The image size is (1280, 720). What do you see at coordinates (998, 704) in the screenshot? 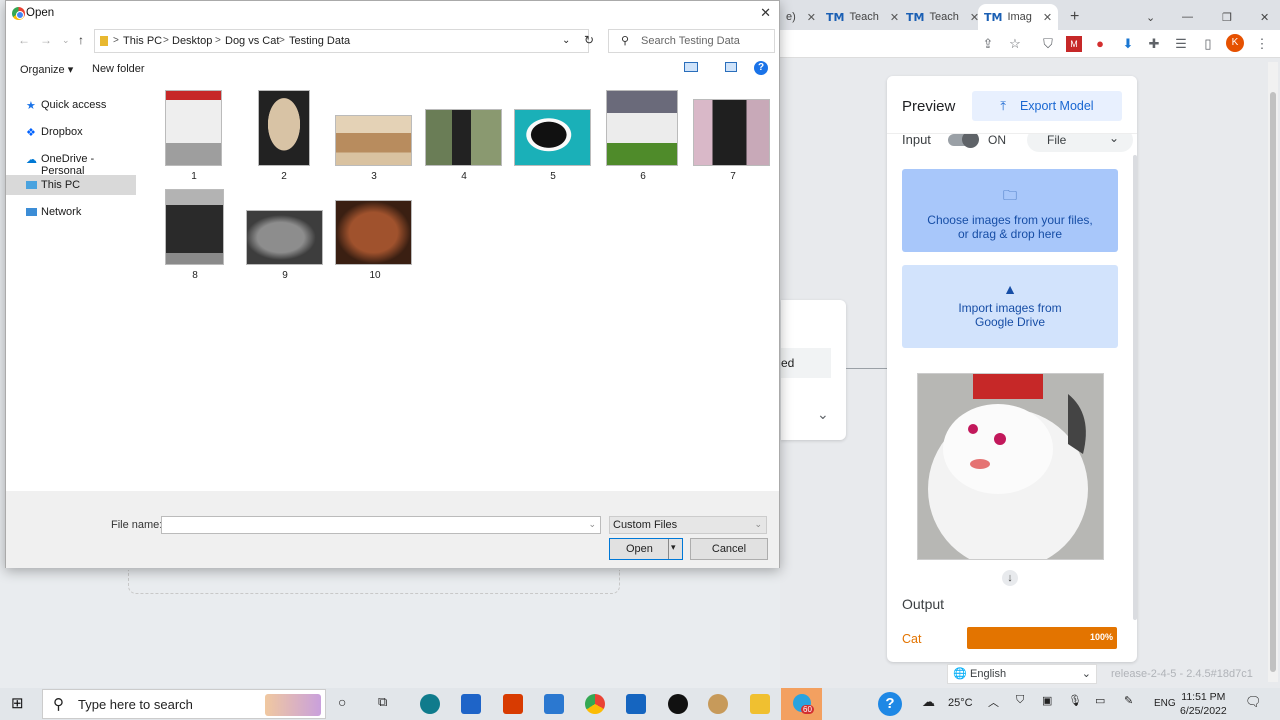
I see `chevron-up-icon: ︿` at bounding box center [998, 704].